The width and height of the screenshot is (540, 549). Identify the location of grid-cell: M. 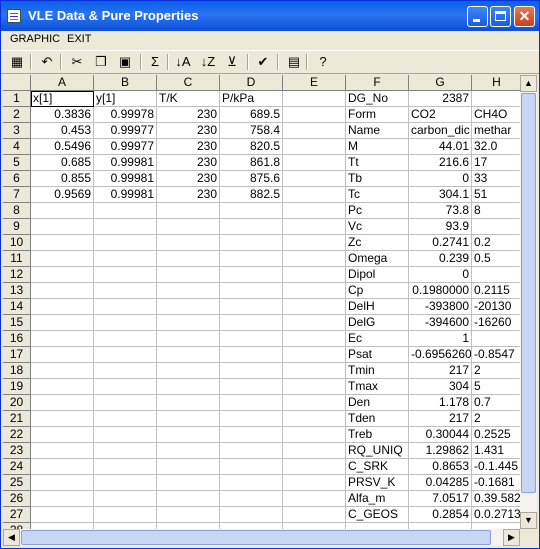
(377, 147).